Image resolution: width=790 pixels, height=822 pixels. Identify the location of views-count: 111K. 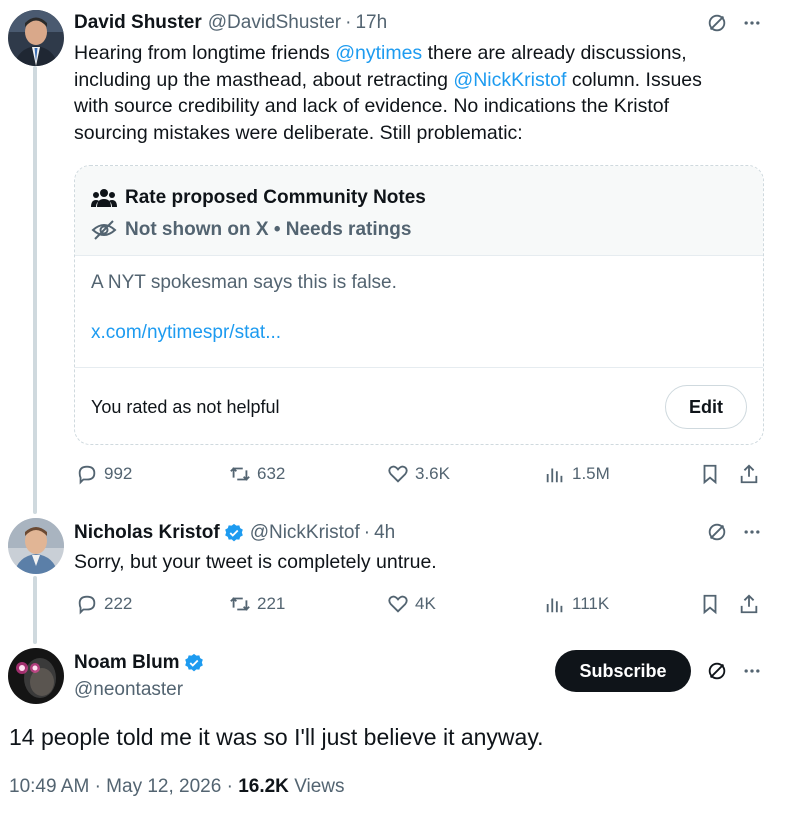
(591, 603).